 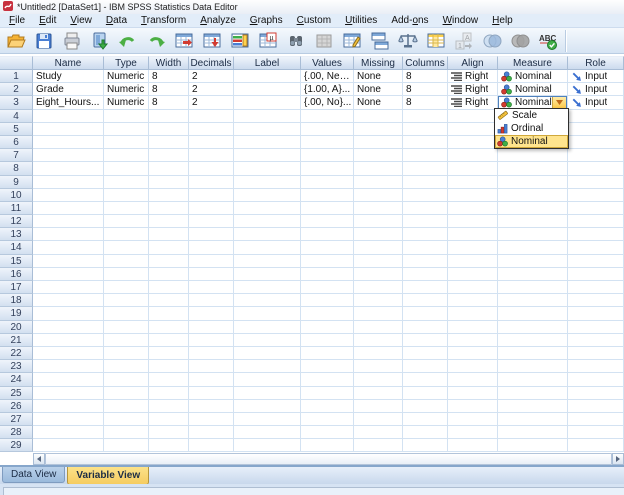 I want to click on measure-option-nominal: Nominal, so click(x=531, y=141).